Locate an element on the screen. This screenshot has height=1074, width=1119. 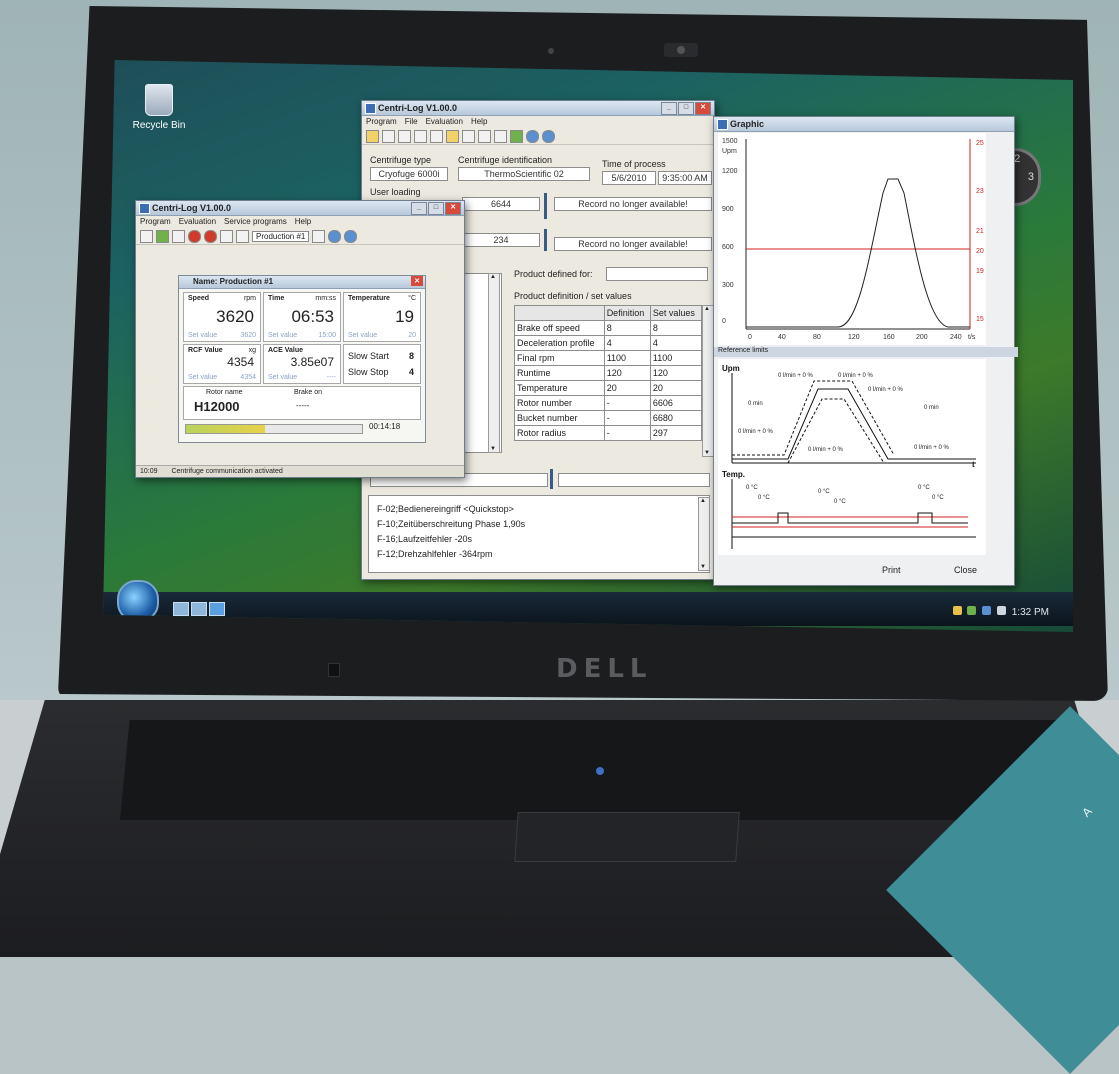
table-row: Bucket number -6680 is located at coordinates (608, 418).